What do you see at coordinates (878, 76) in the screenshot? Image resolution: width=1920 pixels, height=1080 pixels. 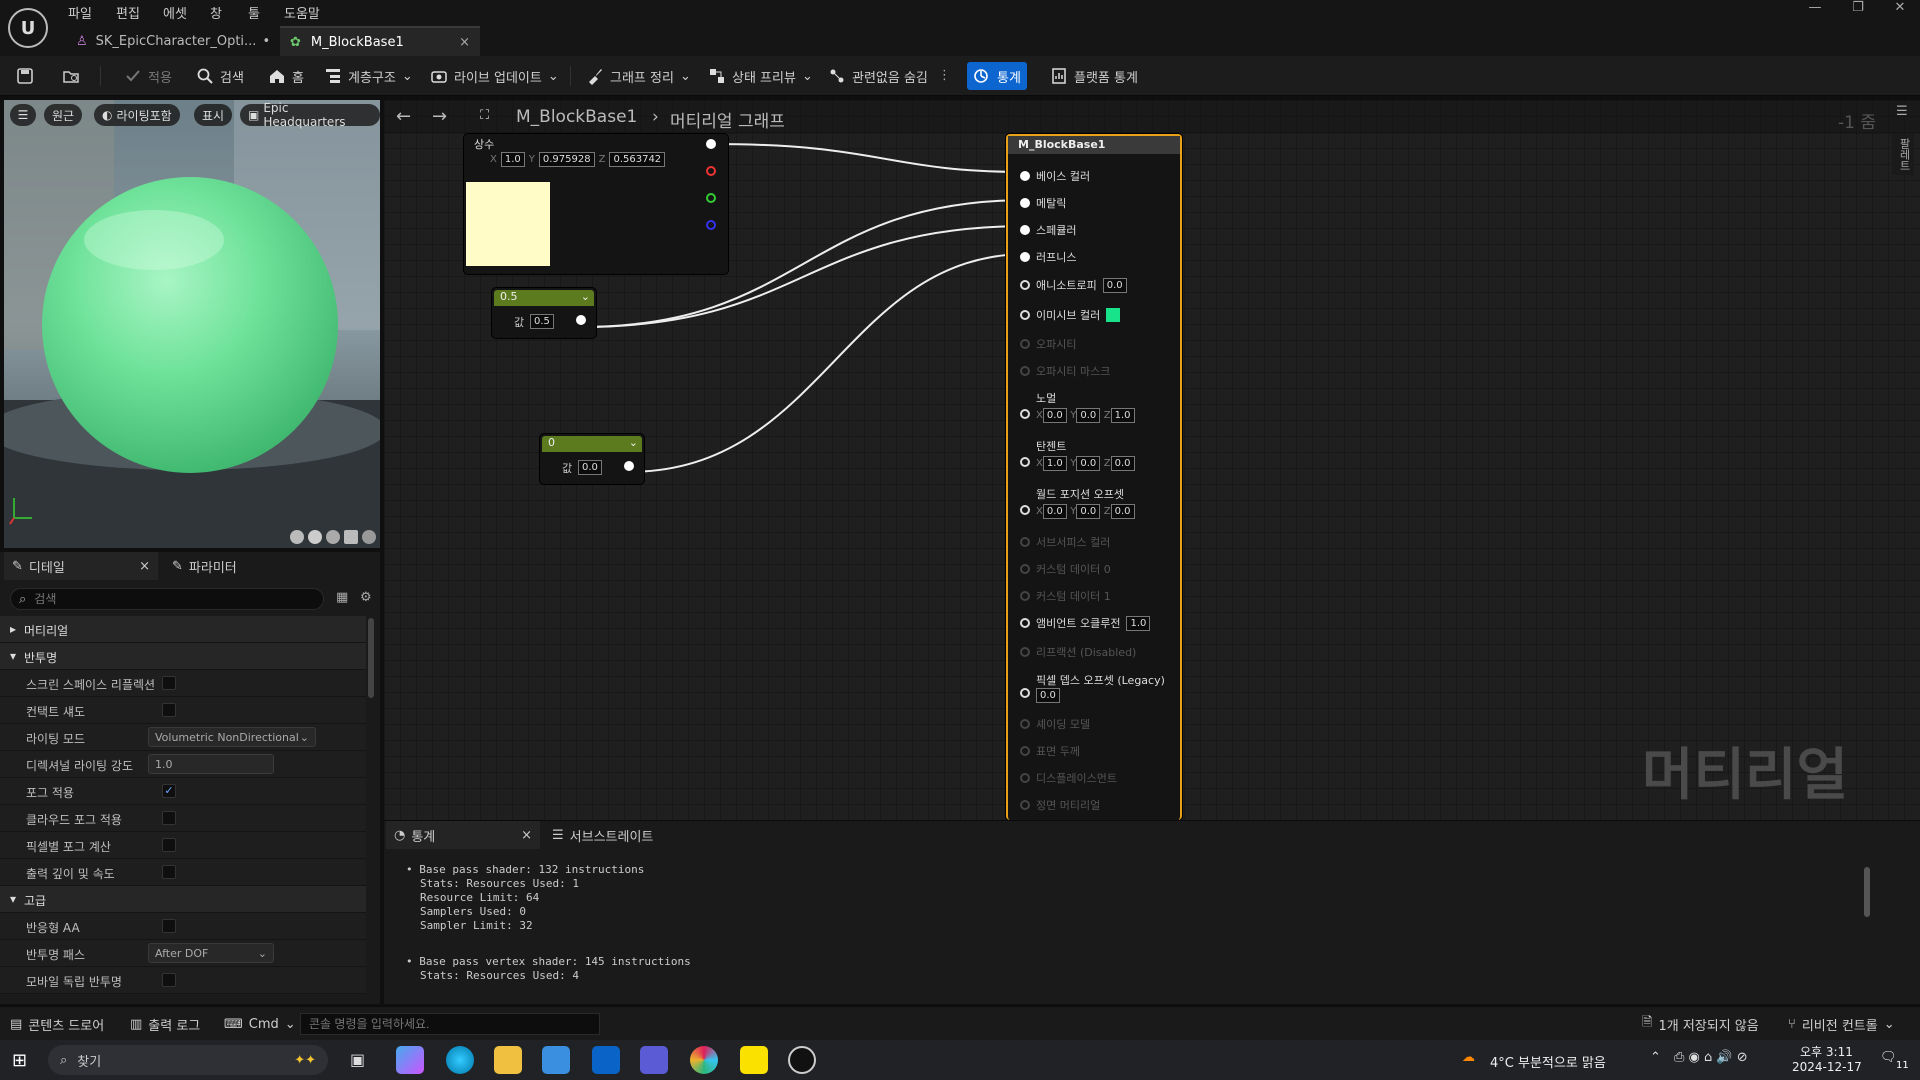 I see `hide-unrelated-button: 관련없음 숨김` at bounding box center [878, 76].